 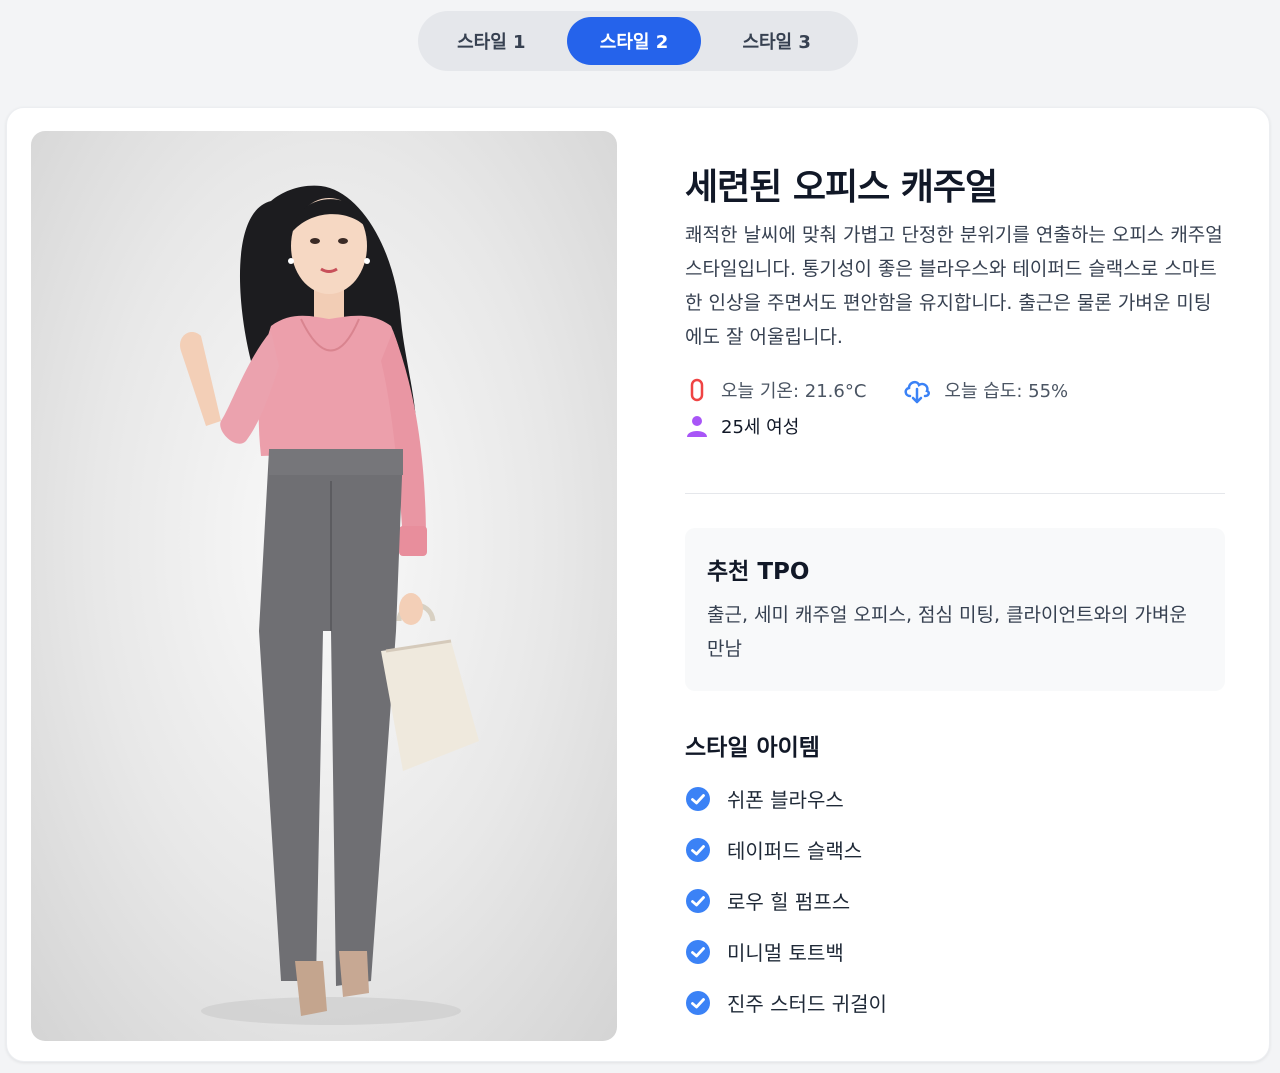 I want to click on list-item: 미니멀 토트백, so click(x=786, y=951).